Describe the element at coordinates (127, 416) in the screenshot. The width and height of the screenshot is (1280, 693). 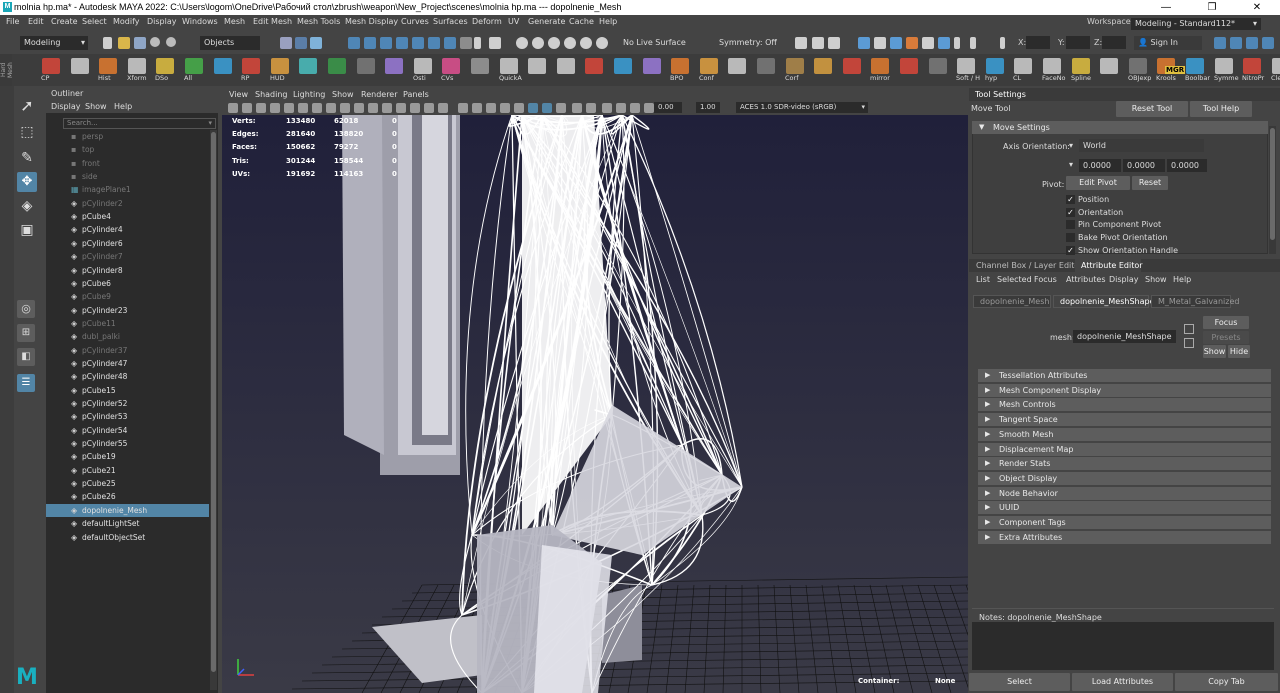
I see `outliner-item: ◈ pCylinder53` at that location.